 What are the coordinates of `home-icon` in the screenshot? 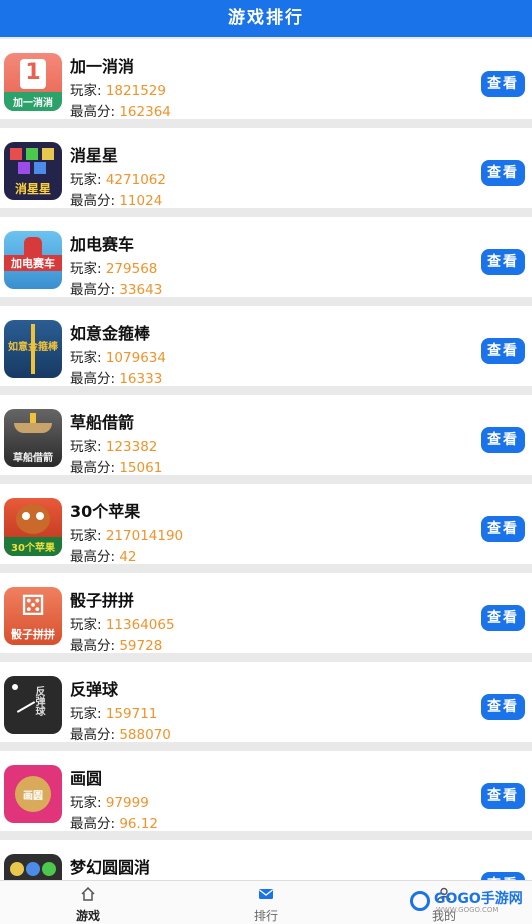 It's located at (88, 894).